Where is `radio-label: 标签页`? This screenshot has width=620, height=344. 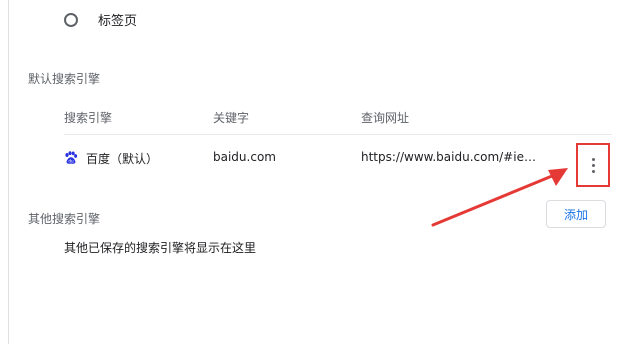 radio-label: 标签页 is located at coordinates (118, 21).